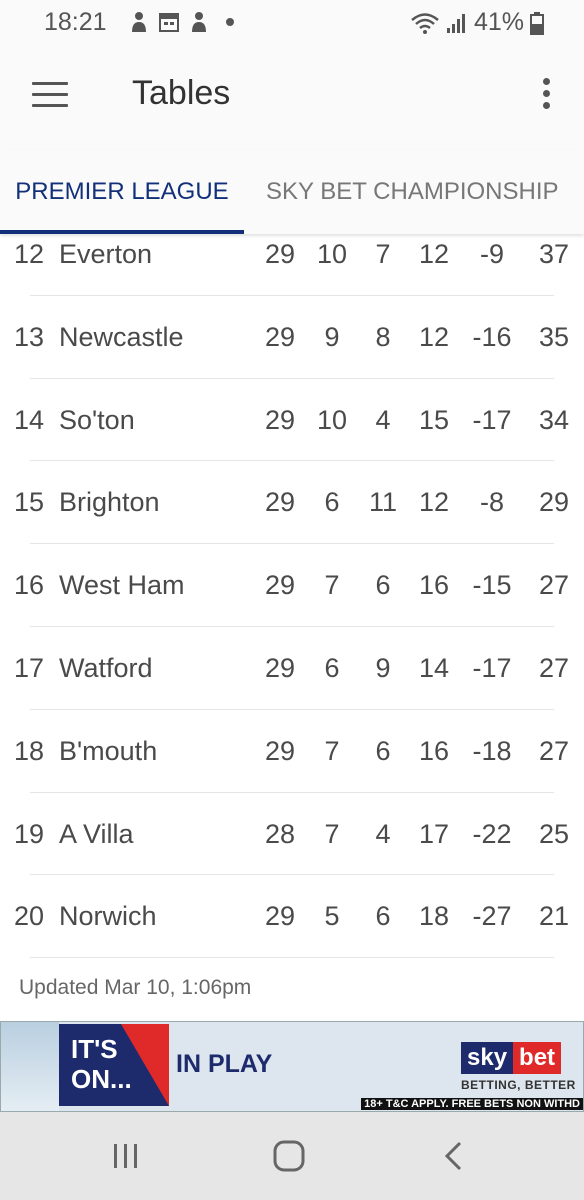  I want to click on team-name: B'mouth, so click(108, 750).